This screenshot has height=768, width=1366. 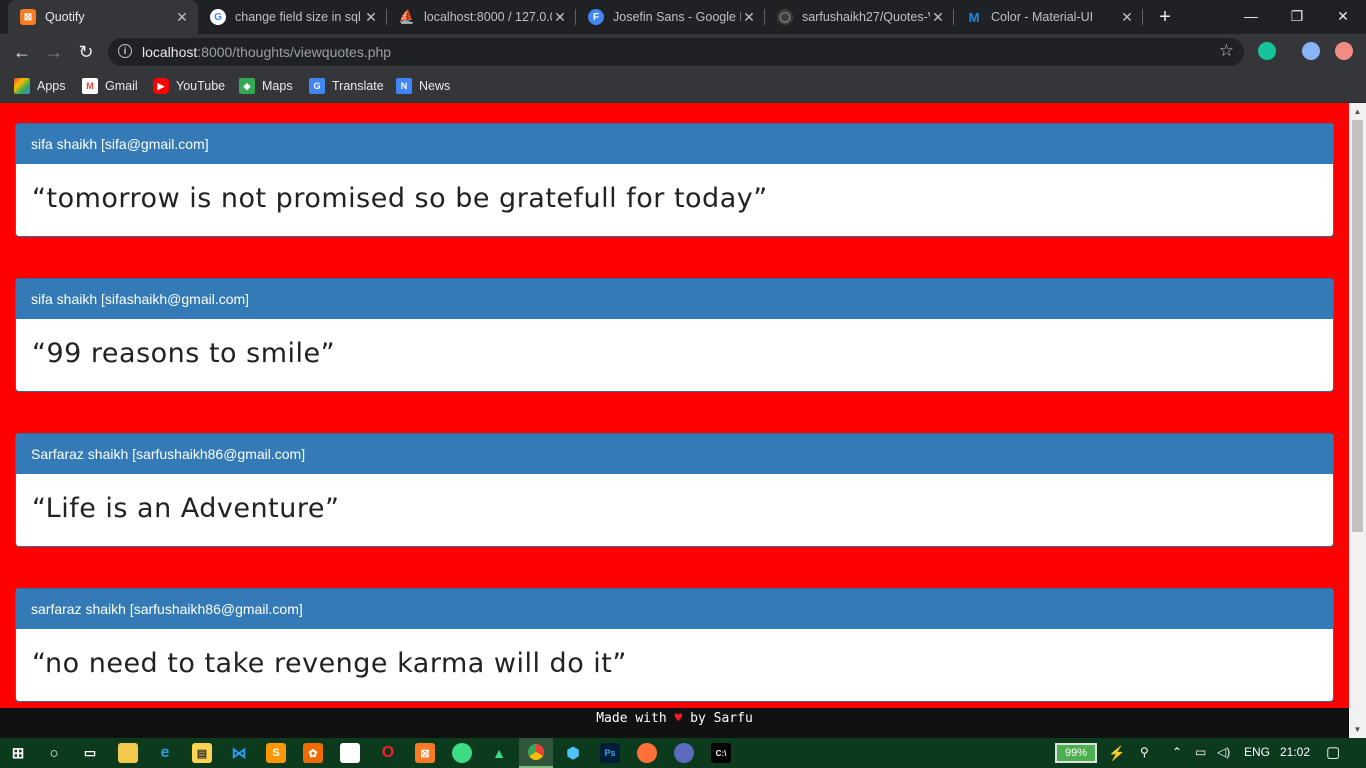 What do you see at coordinates (18, 753) in the screenshot?
I see `windows-start-icon: ⊞` at bounding box center [18, 753].